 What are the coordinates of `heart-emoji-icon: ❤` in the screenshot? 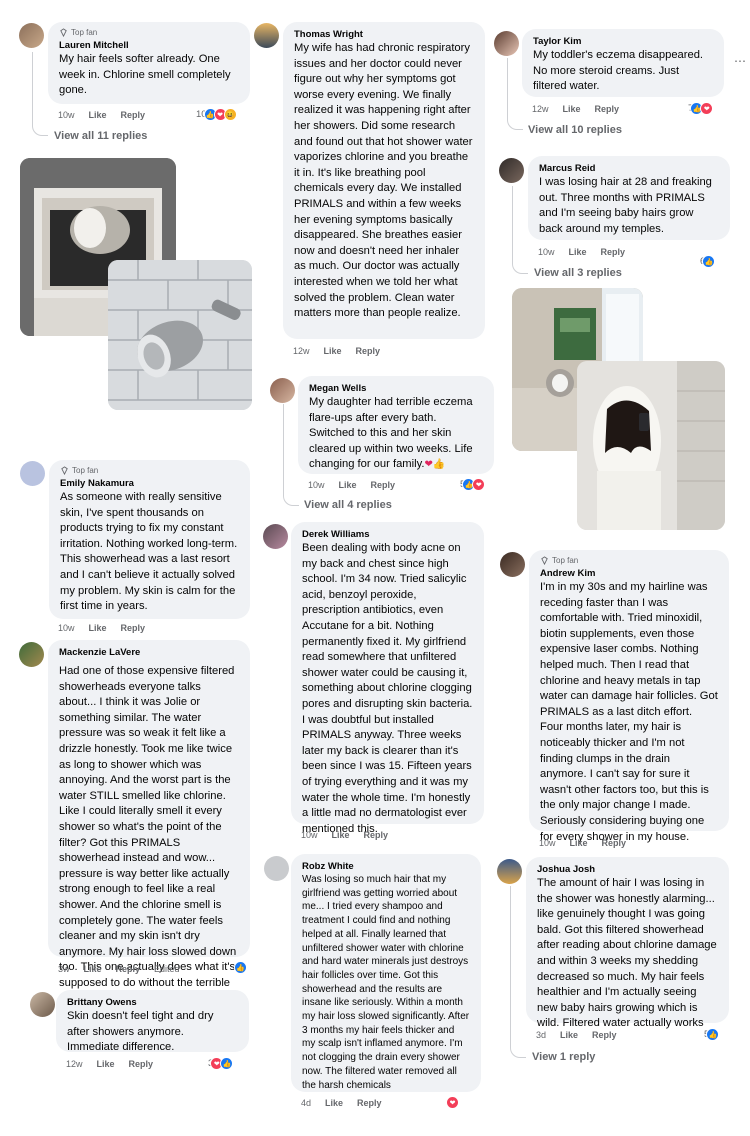 It's located at (428, 465).